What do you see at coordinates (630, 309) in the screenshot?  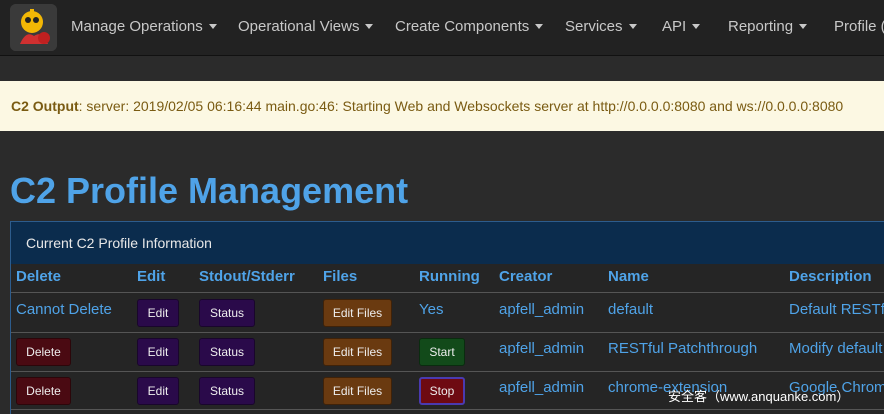 I see `profile-name-link: default` at bounding box center [630, 309].